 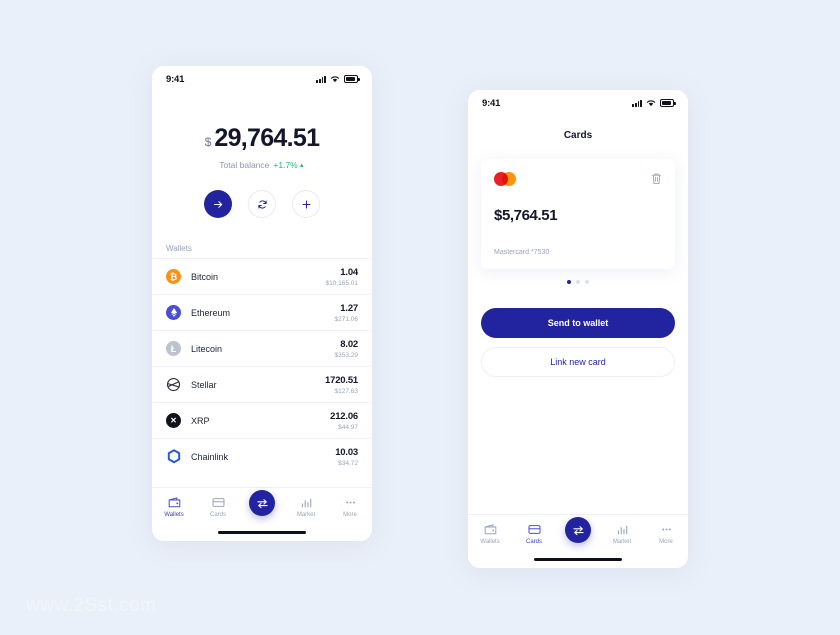 What do you see at coordinates (205, 276) in the screenshot?
I see `wallet-name: Bitcoin` at bounding box center [205, 276].